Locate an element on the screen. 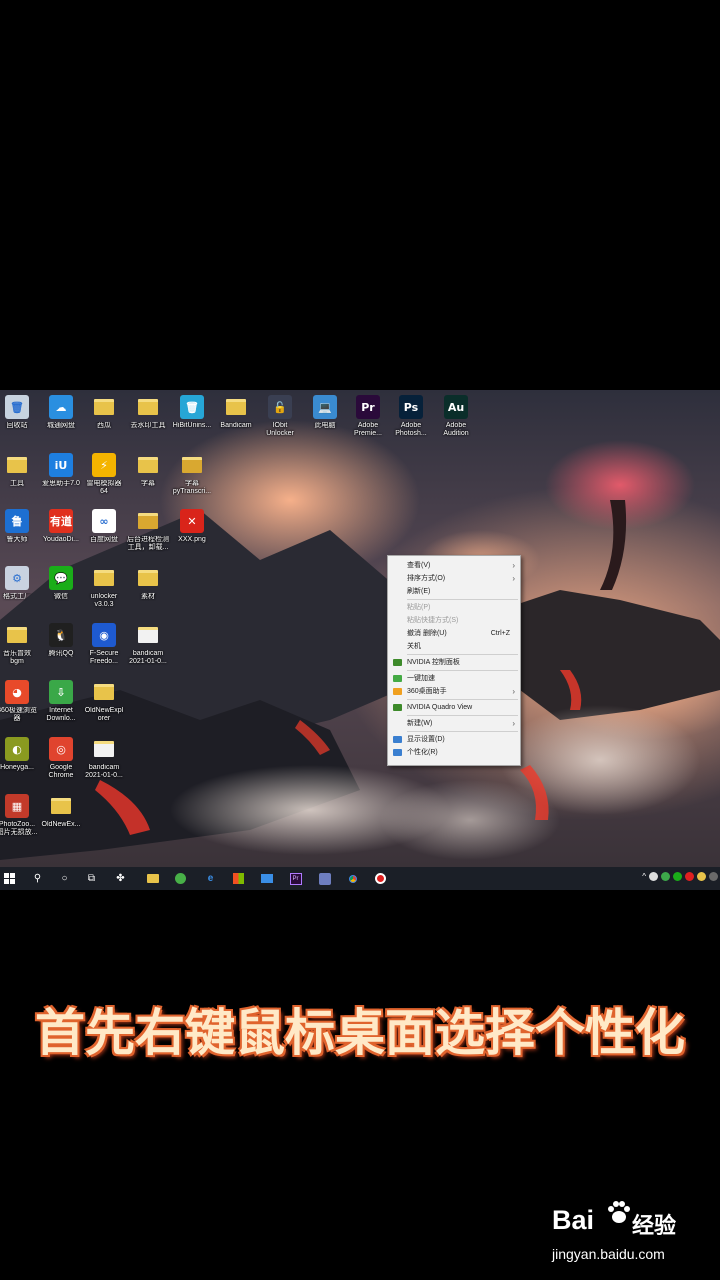  desktop-icon: ◕ 360极速浏览 器 is located at coordinates (19, 705).